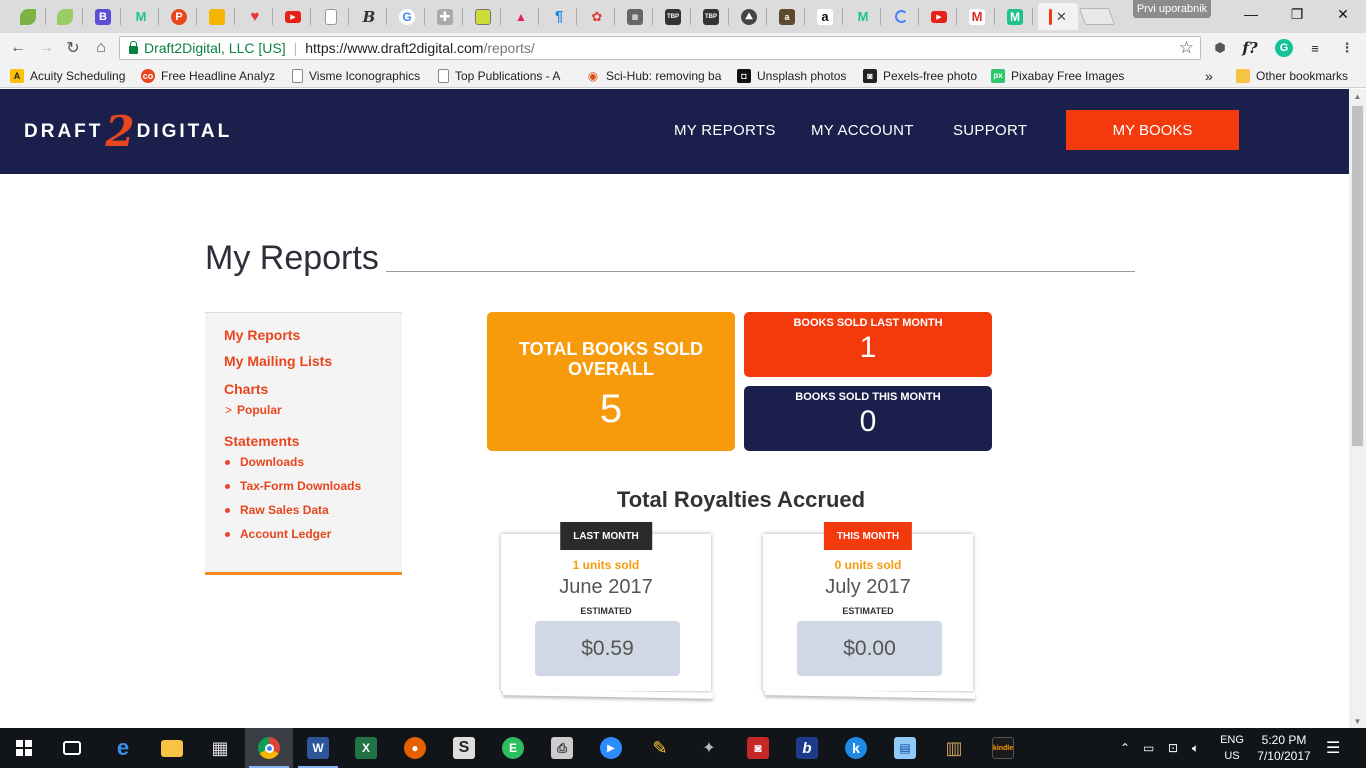 Image resolution: width=1366 pixels, height=768 pixels. I want to click on taskbar-camera: ◙, so click(758, 748).